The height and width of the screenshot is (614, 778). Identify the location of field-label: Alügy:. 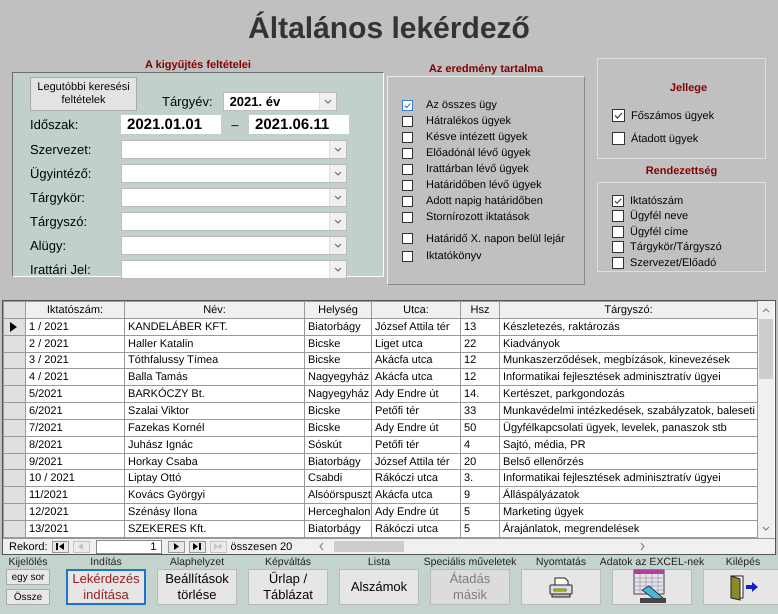
(49, 245).